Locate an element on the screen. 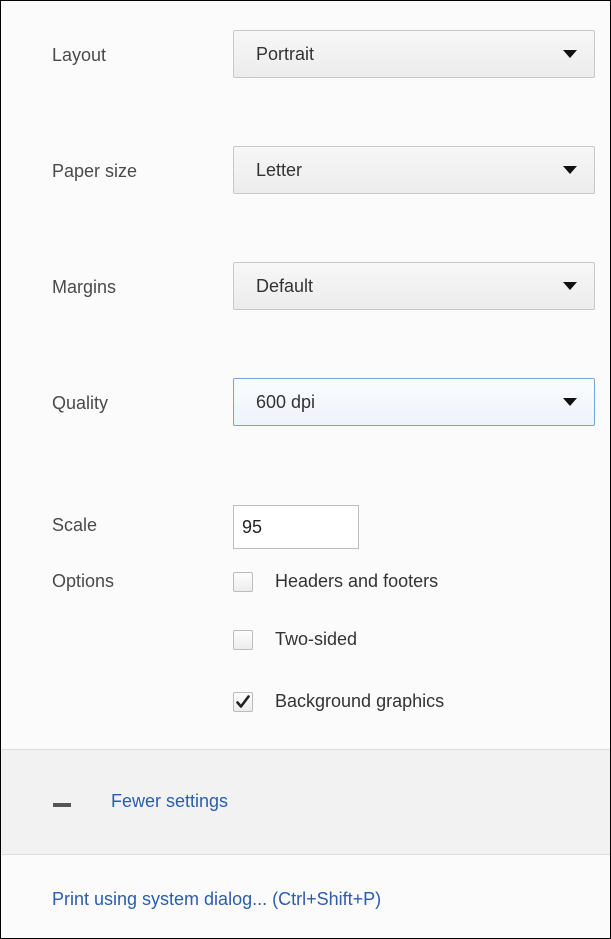  checkmark-icon is located at coordinates (243, 701).